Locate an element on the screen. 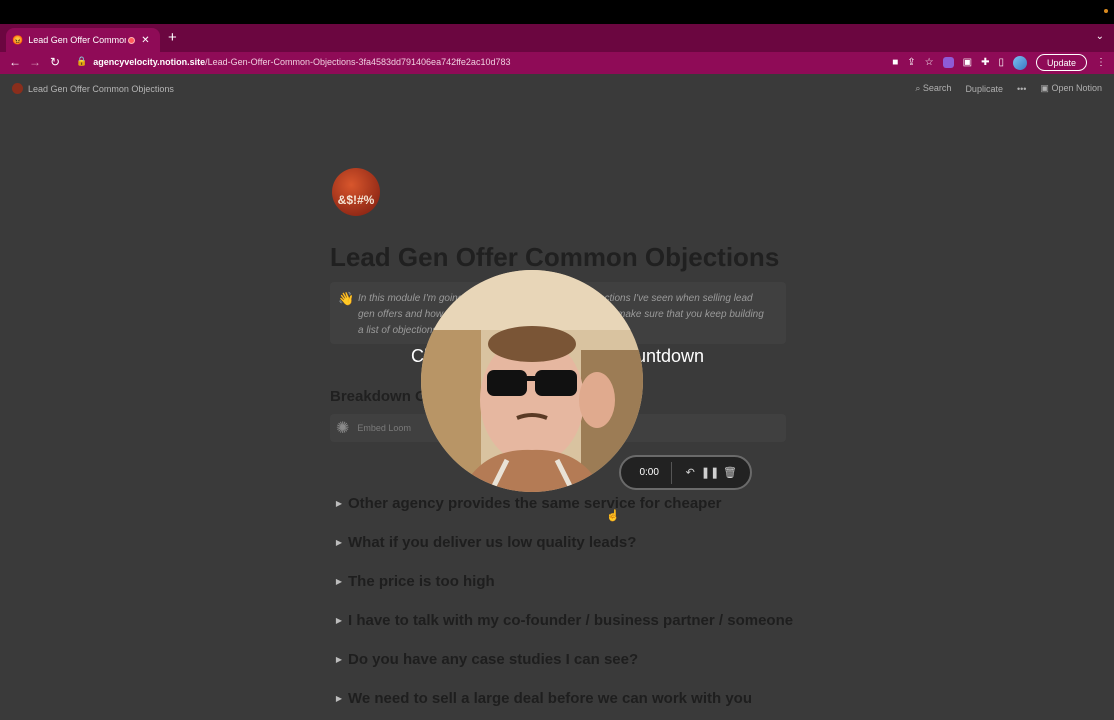 The image size is (1114, 720). mouse-cursor-icon: ☝ is located at coordinates (613, 516).